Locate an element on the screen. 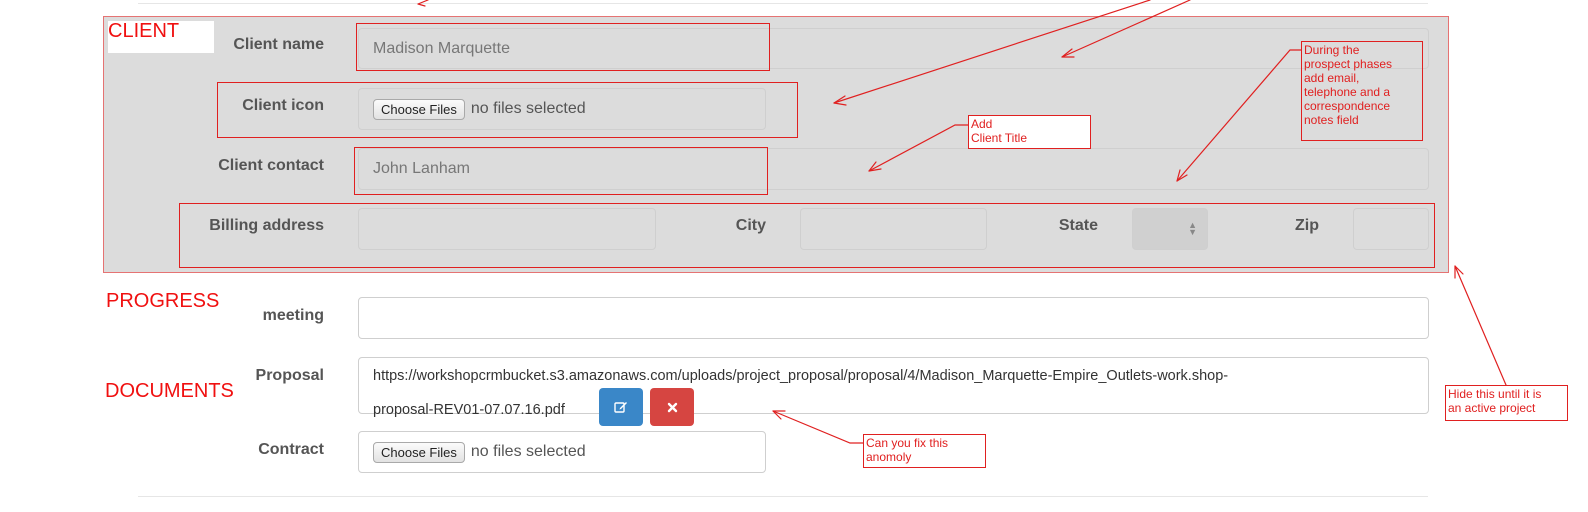 Image resolution: width=1588 pixels, height=512 pixels. client-section-label: CLIENT is located at coordinates (144, 31).